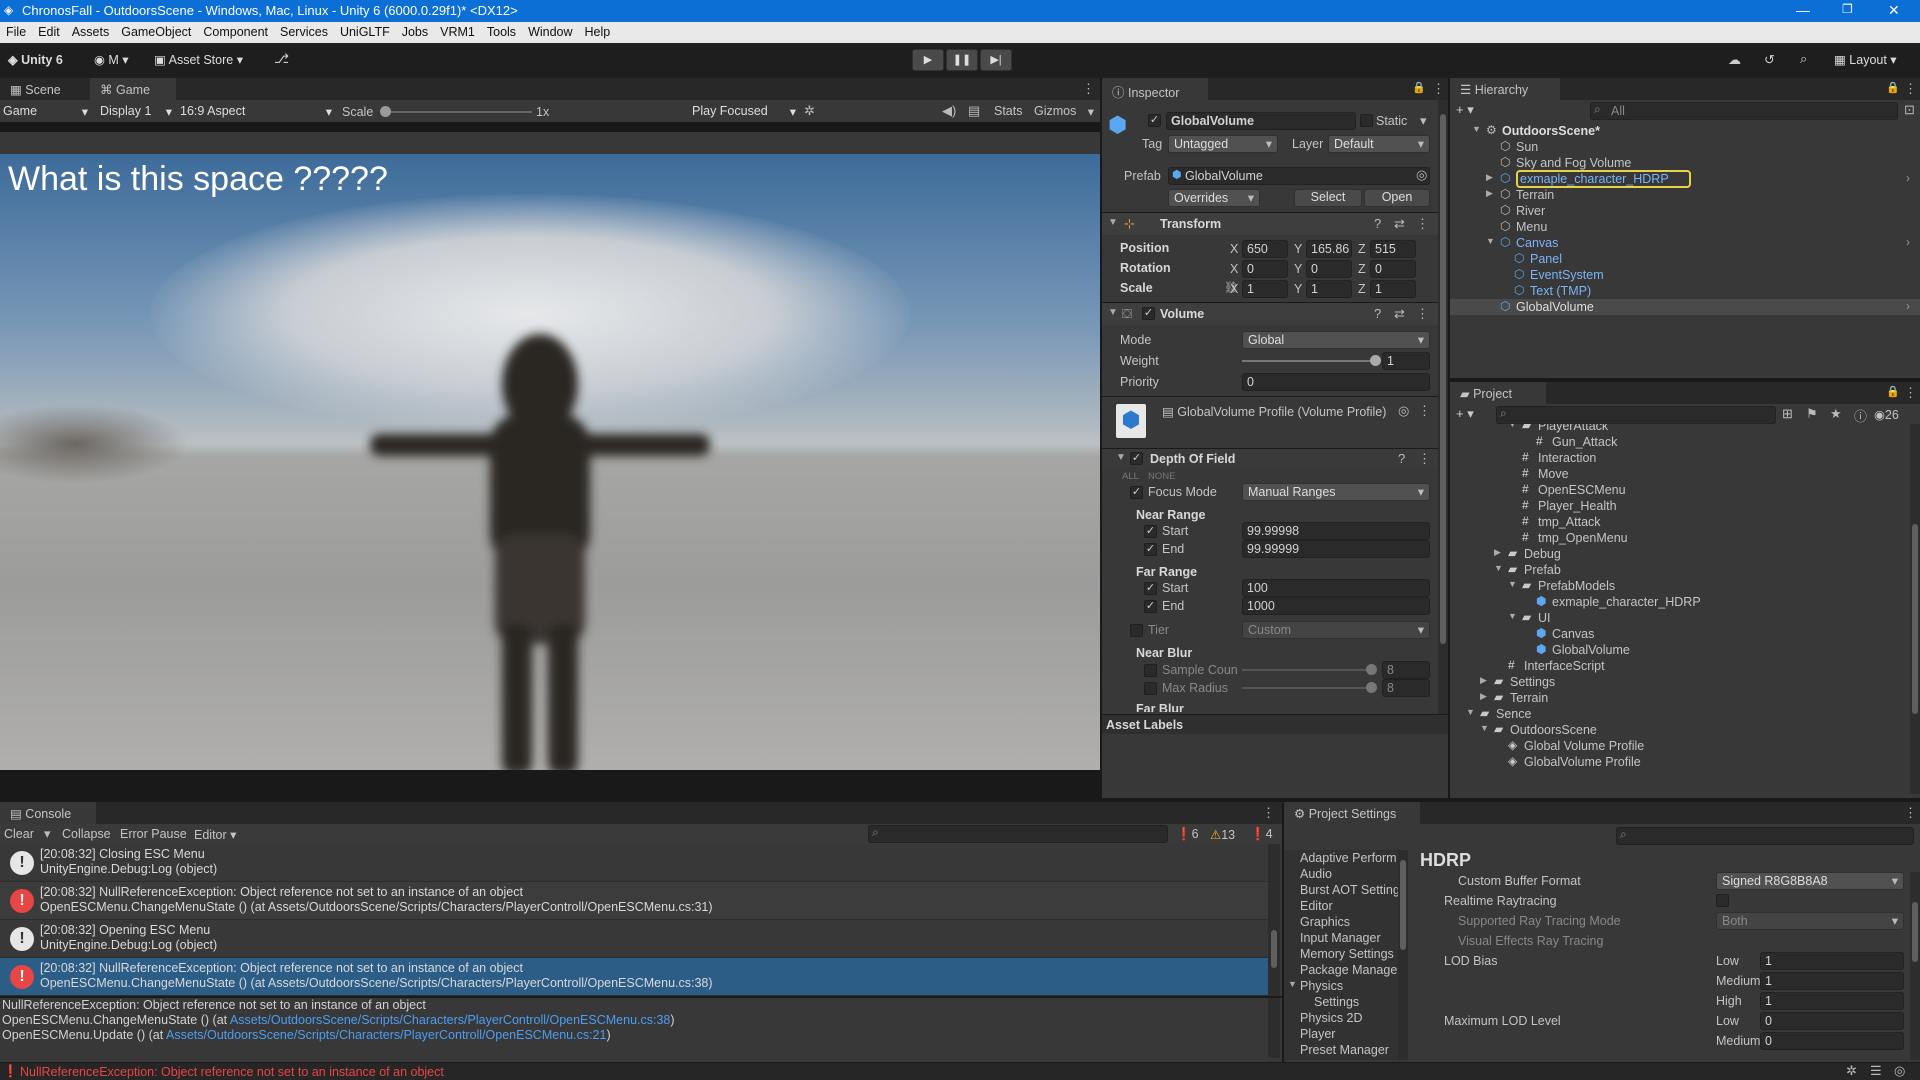 The image size is (1920, 1080). Describe the element at coordinates (1636, 415) in the screenshot. I see `project-search-input` at that location.